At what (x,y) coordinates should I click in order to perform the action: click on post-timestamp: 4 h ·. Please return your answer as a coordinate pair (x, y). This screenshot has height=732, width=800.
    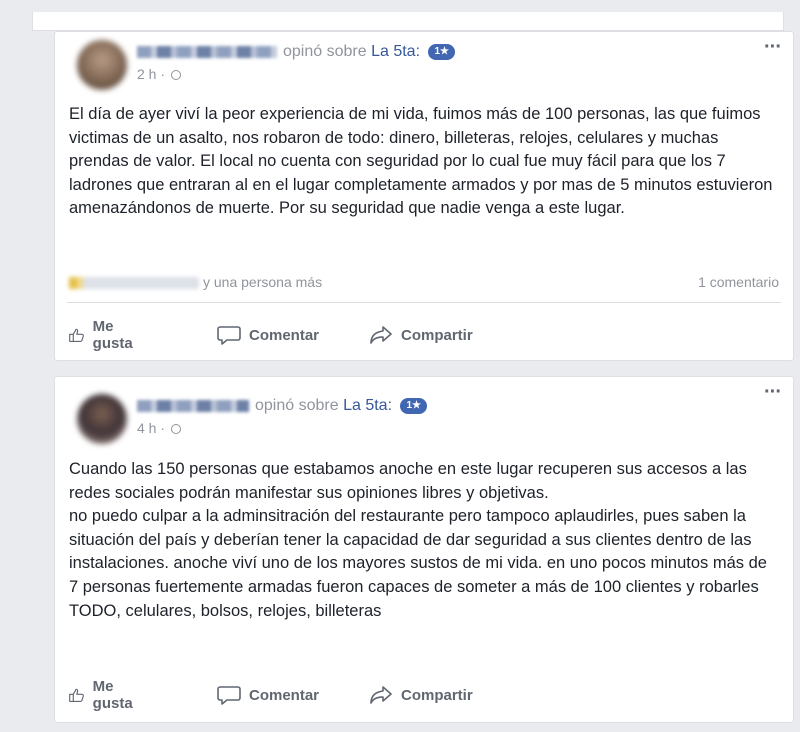
    Looking at the image, I should click on (151, 428).